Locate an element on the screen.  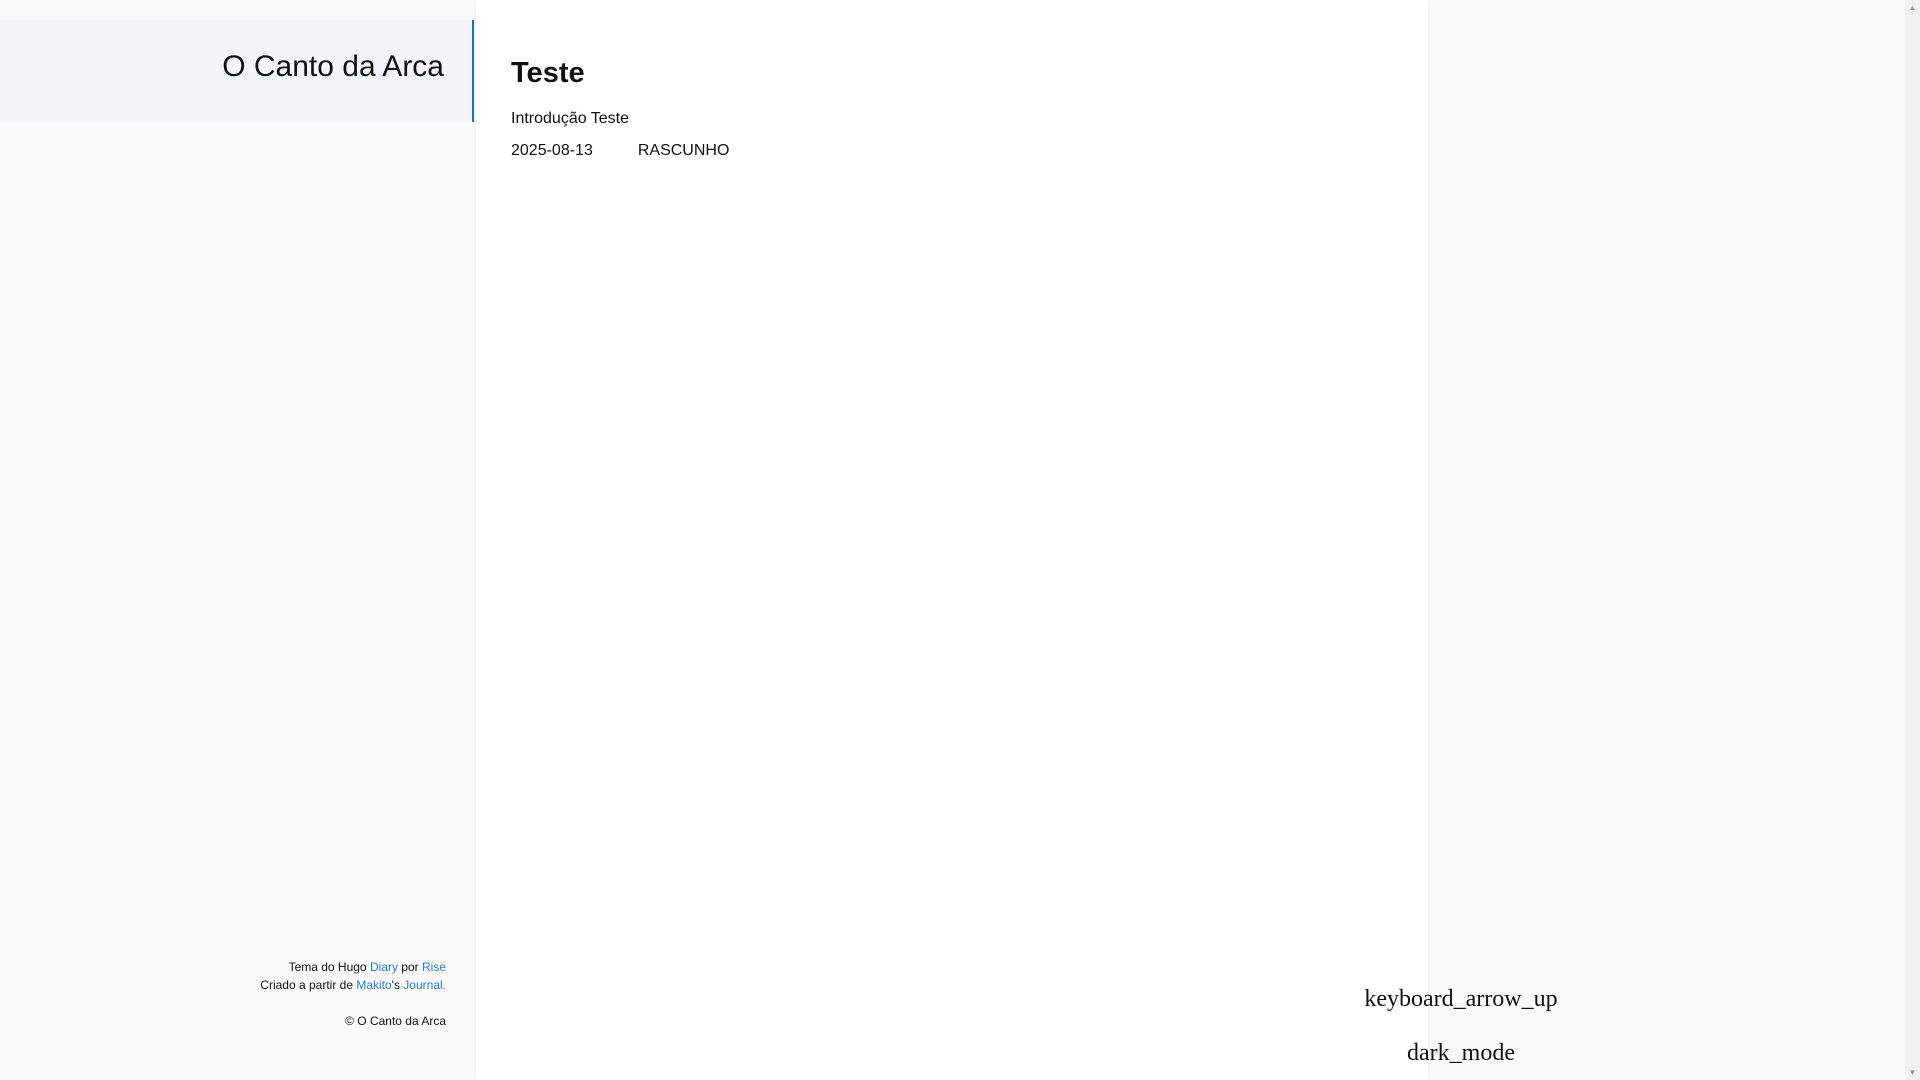
scroll-up-icon: ▲ is located at coordinates (1912, 7).